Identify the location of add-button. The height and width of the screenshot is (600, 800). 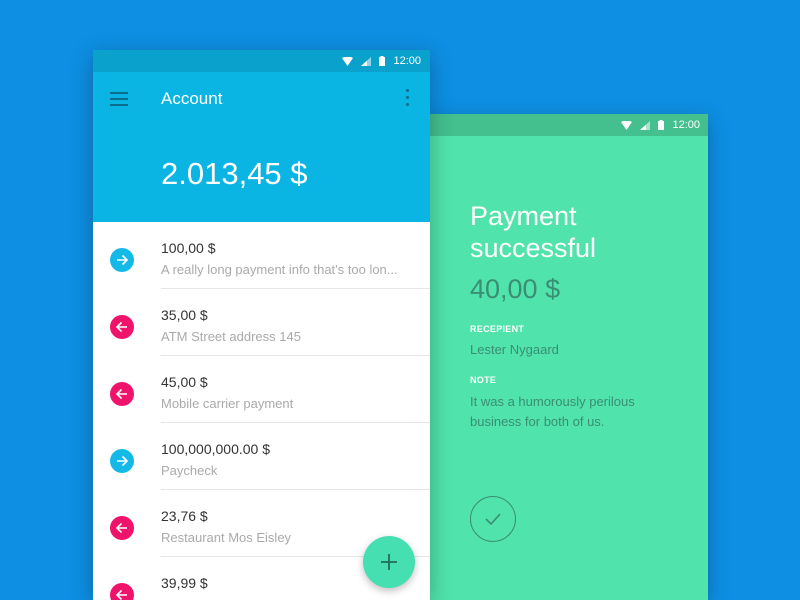
(389, 562).